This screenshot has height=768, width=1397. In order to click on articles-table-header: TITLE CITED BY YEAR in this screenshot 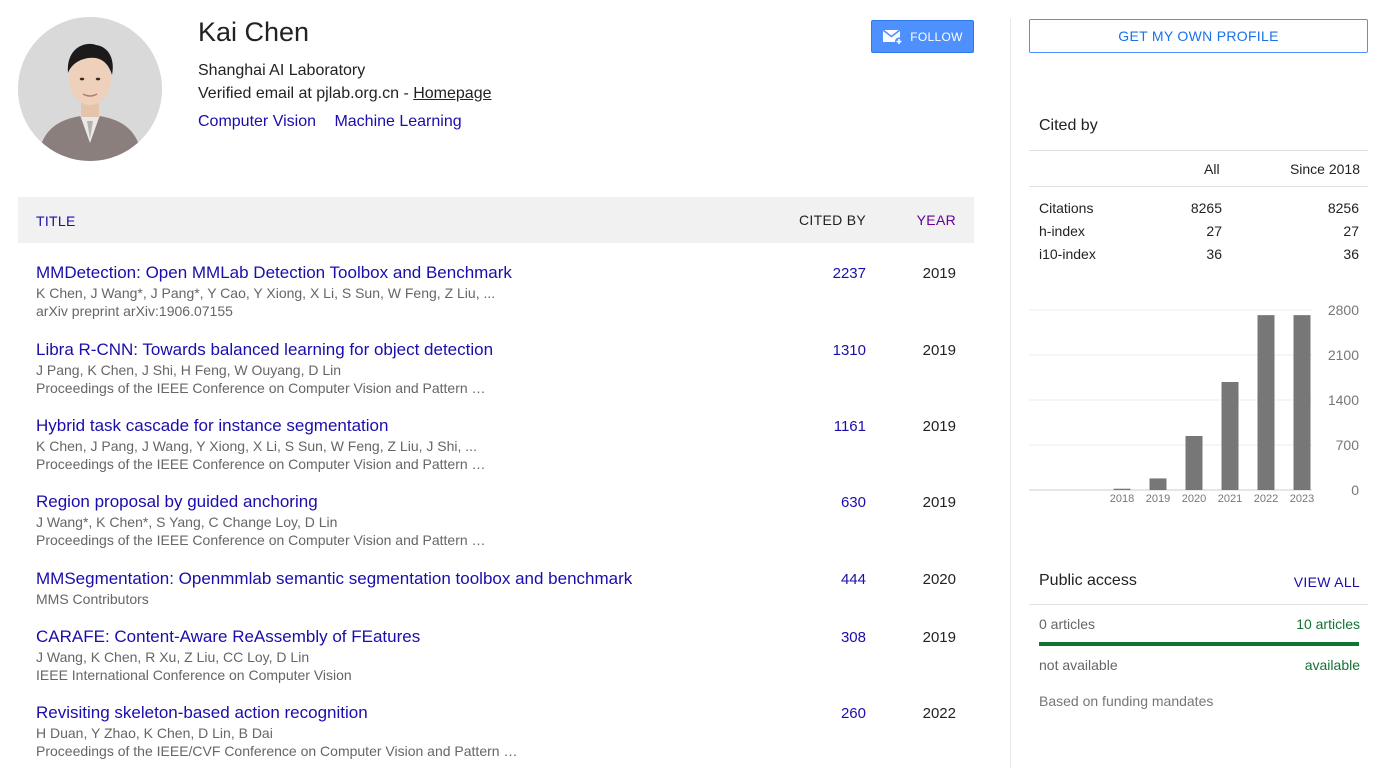, I will do `click(496, 220)`.